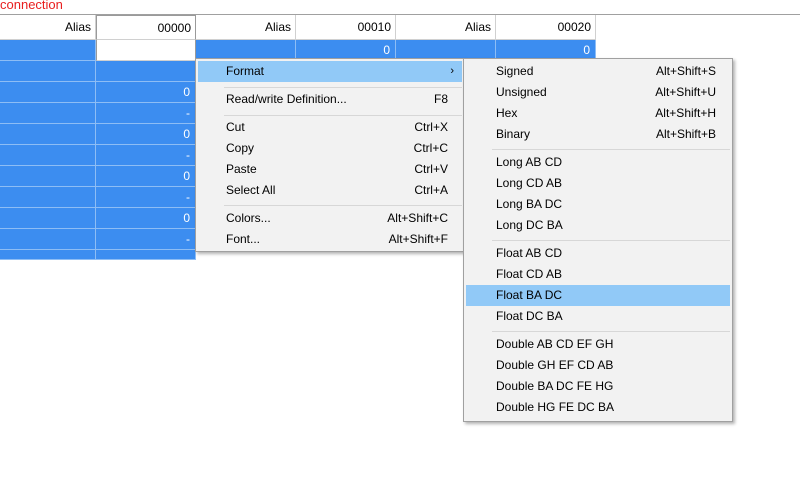 Image resolution: width=800 pixels, height=493 pixels. Describe the element at coordinates (346, 27) in the screenshot. I see `column-header-00010: 00010` at that location.